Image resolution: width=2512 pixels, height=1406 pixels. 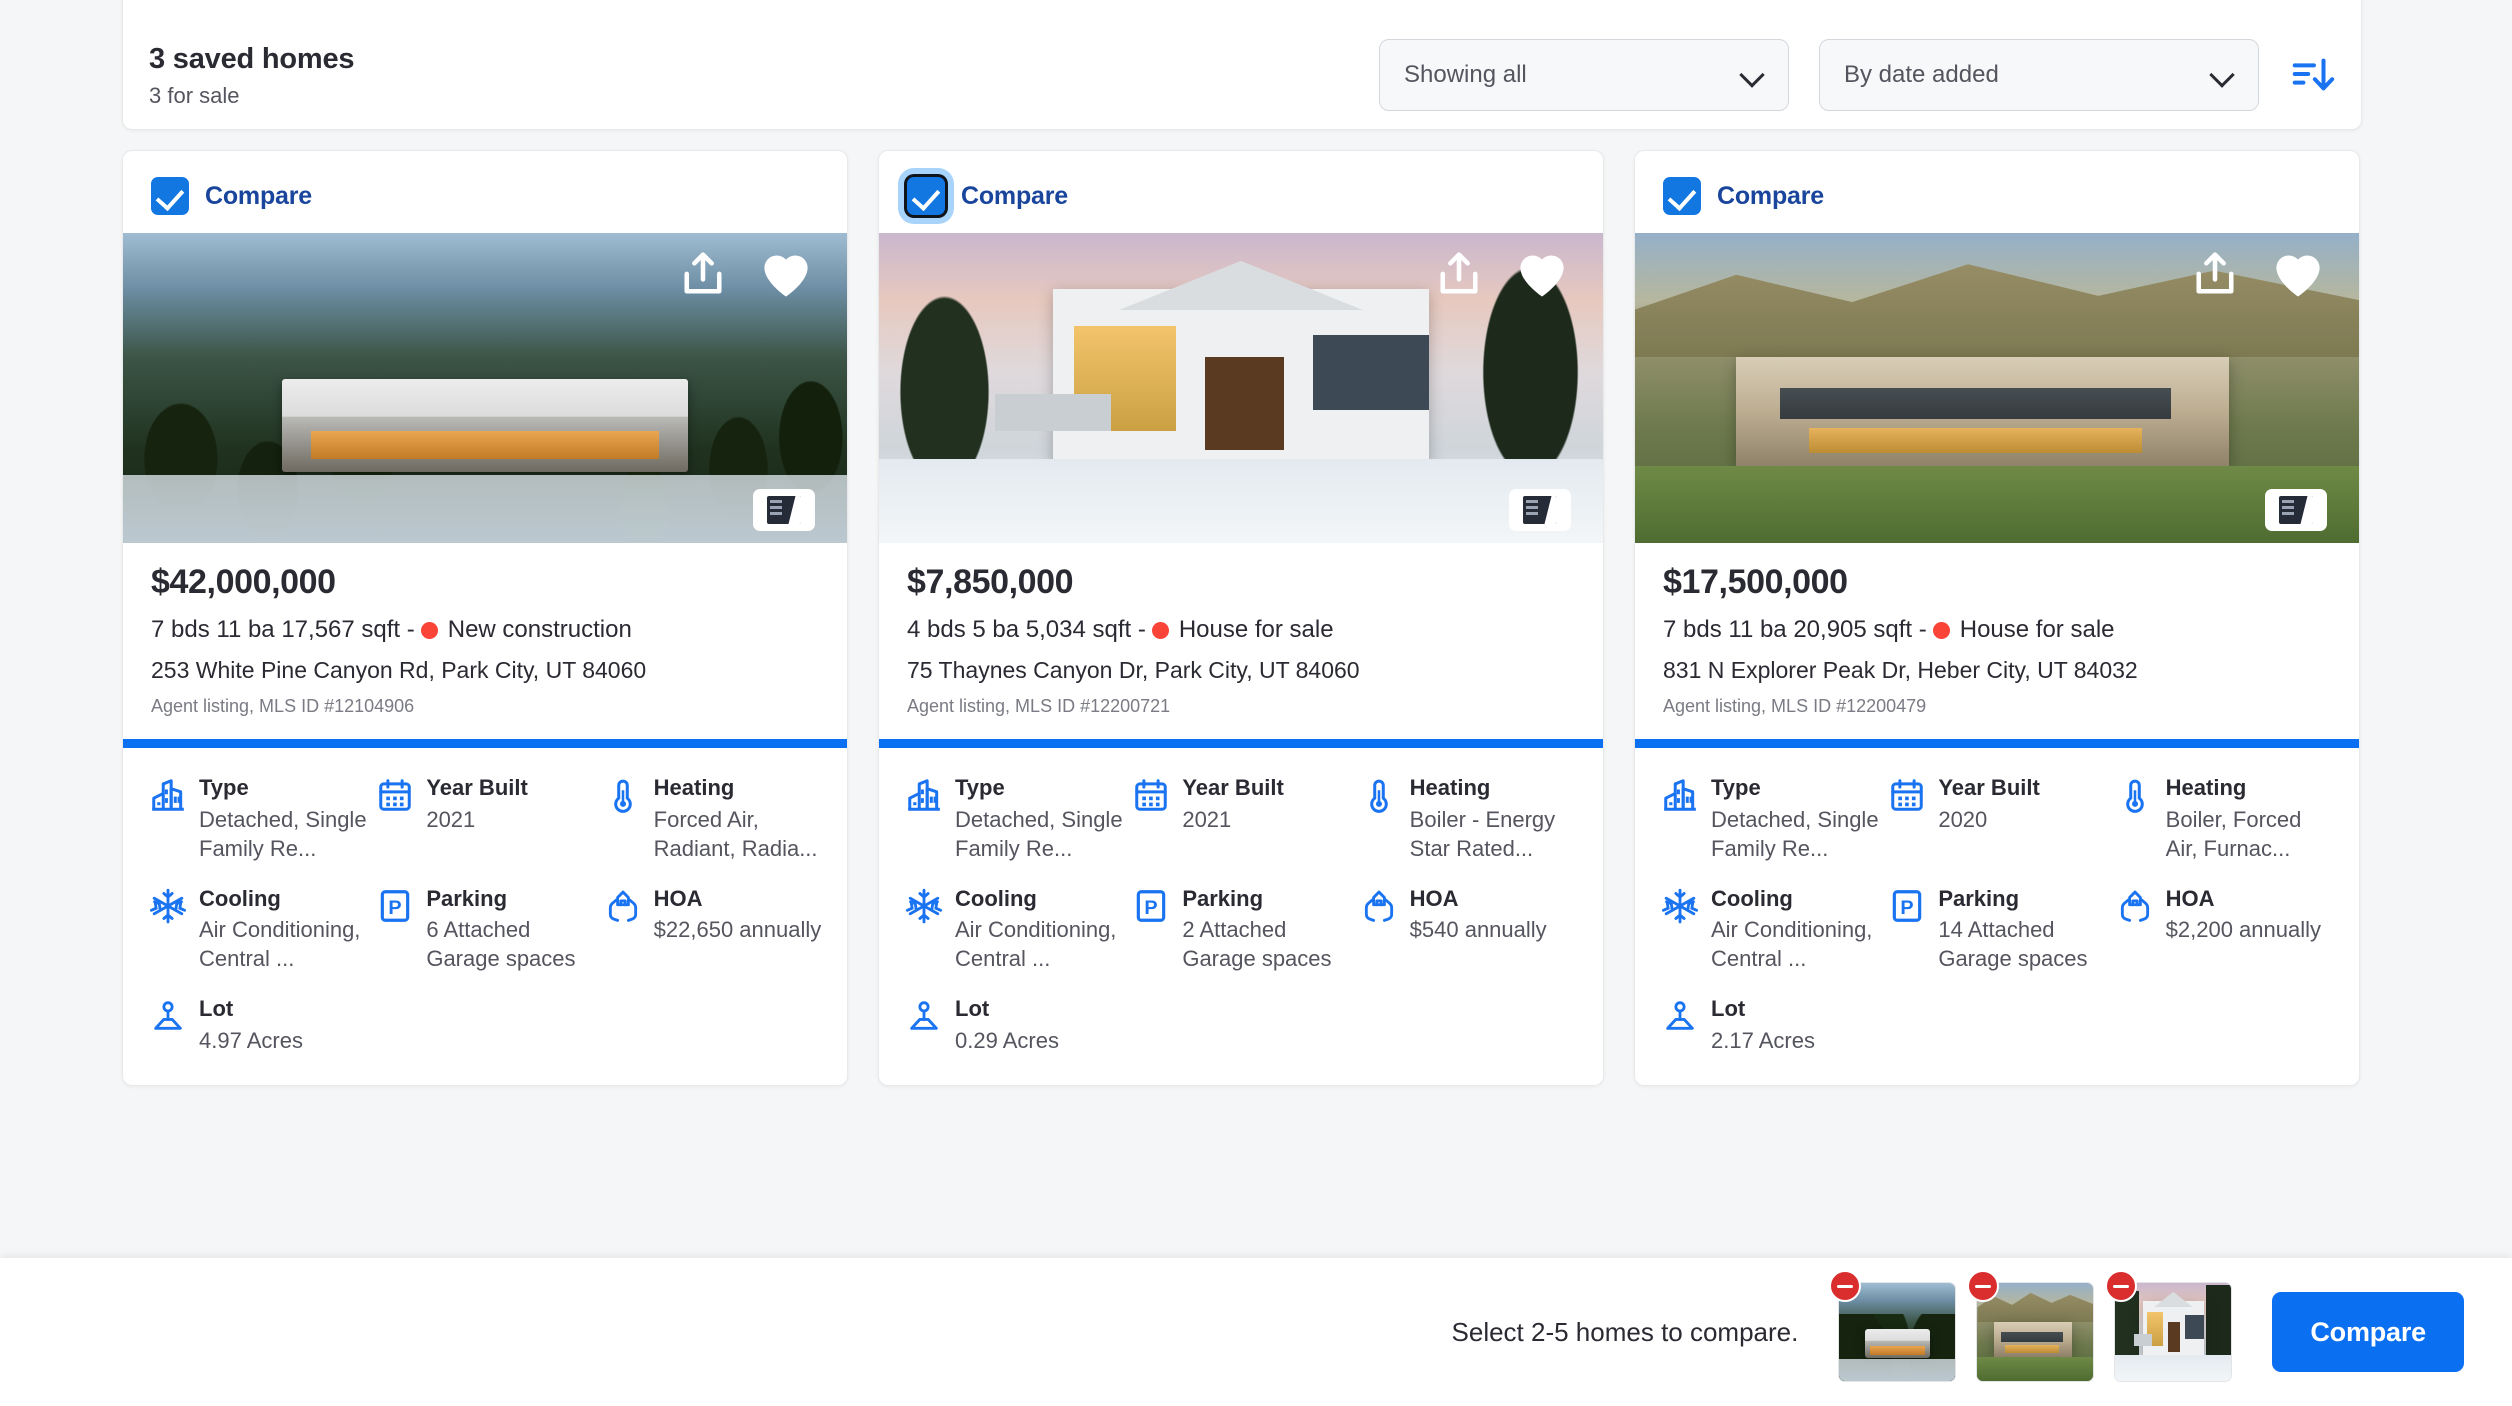 What do you see at coordinates (194, 95) in the screenshot?
I see `page-subtitle: 3 for sale` at bounding box center [194, 95].